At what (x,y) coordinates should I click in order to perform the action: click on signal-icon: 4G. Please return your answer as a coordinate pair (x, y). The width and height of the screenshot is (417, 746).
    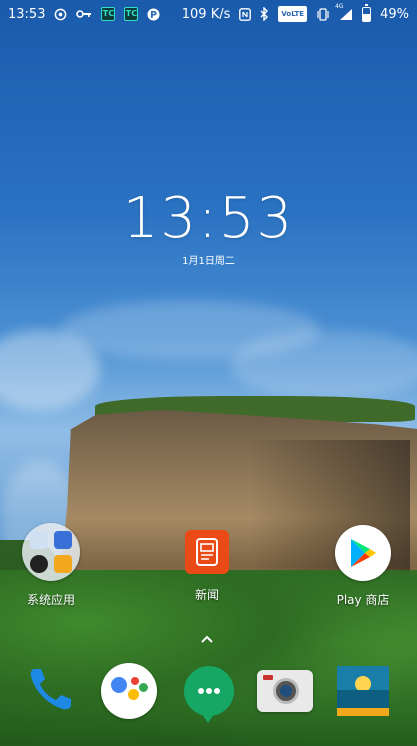
    Looking at the image, I should click on (344, 12).